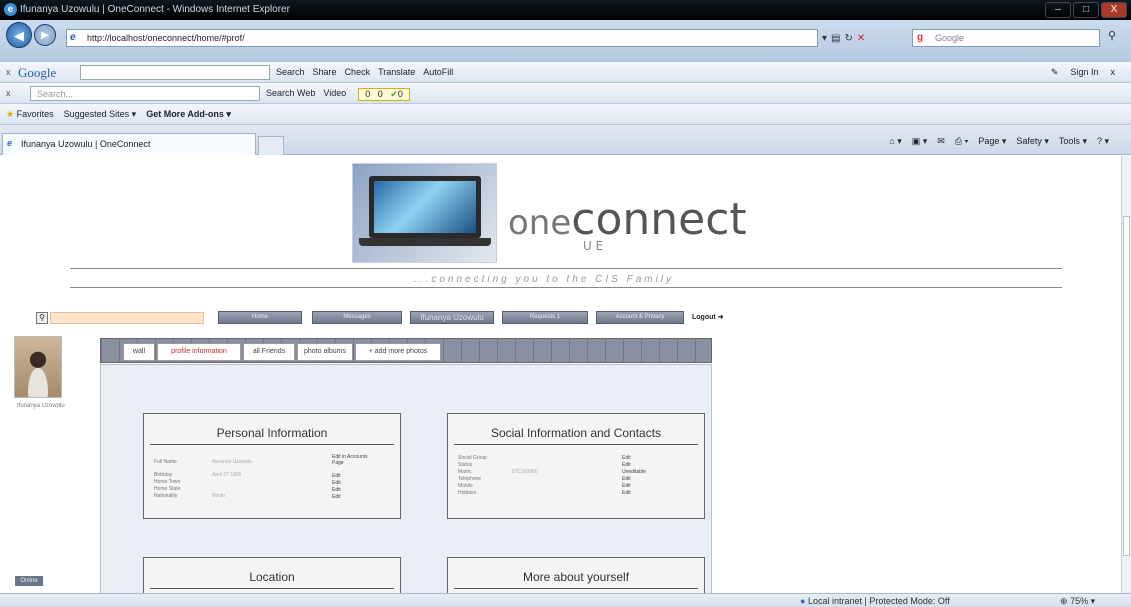 This screenshot has height=607, width=1131. I want to click on site-logo: oneconnect U E, so click(627, 223).